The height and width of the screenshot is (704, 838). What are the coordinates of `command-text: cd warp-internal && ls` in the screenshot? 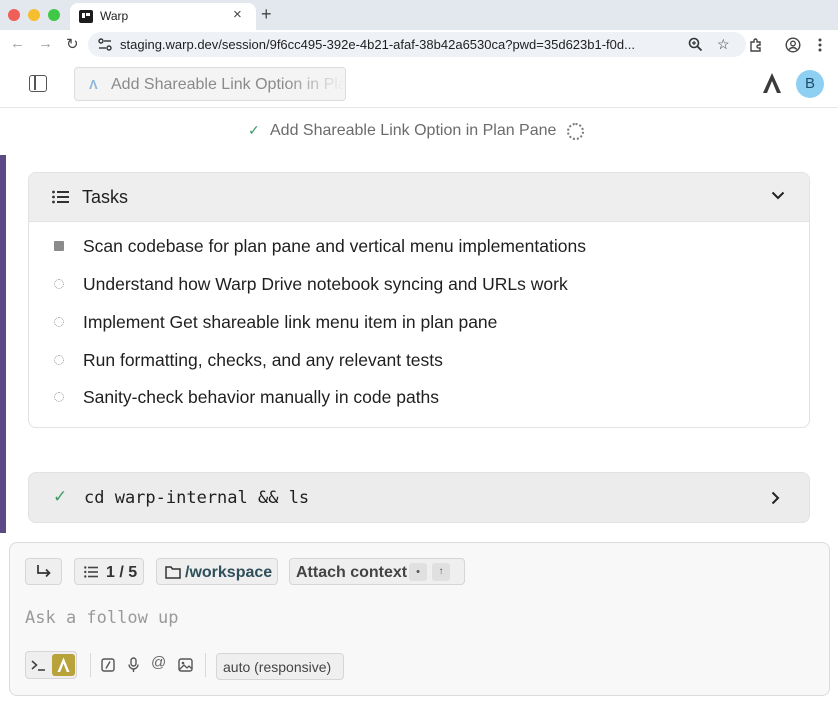 It's located at (197, 498).